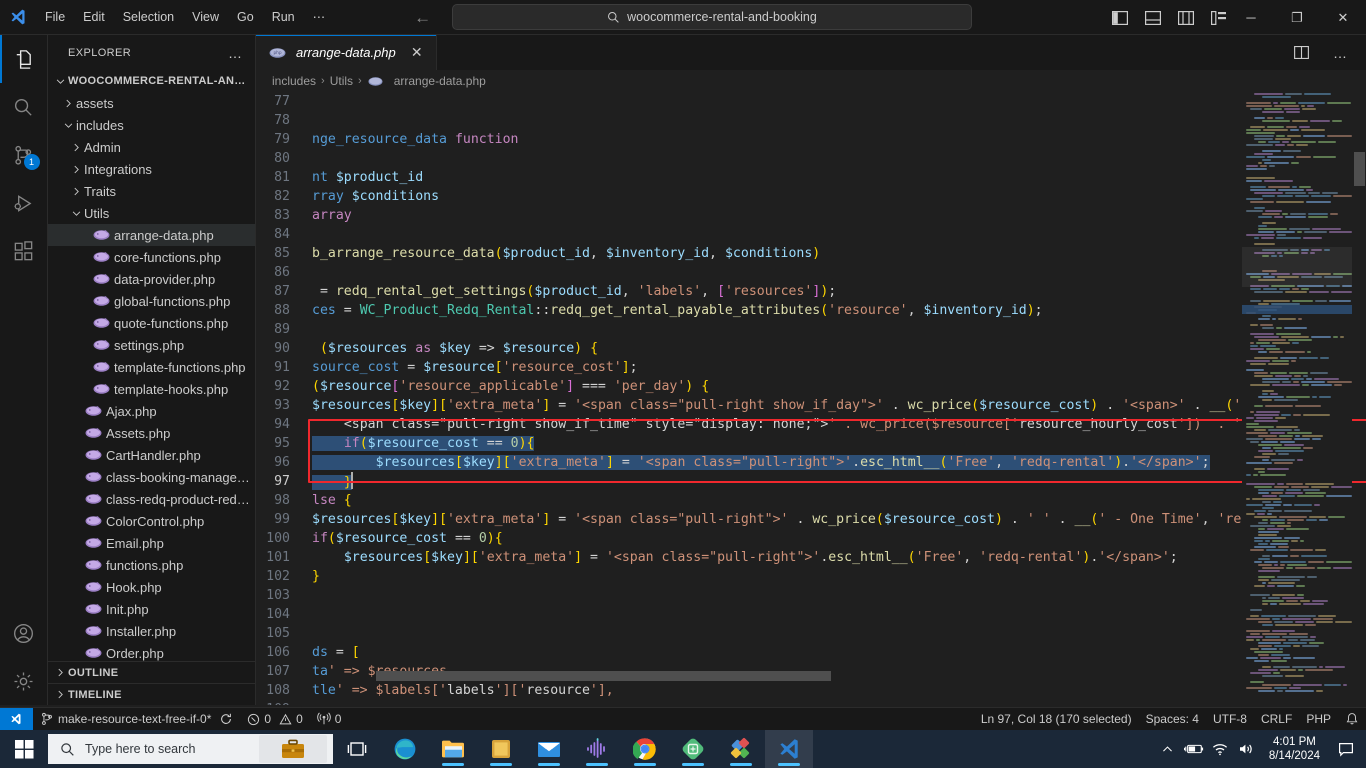 The image size is (1366, 768). Describe the element at coordinates (603, 676) in the screenshot. I see `horizontal-scrollbar-thumb` at that location.